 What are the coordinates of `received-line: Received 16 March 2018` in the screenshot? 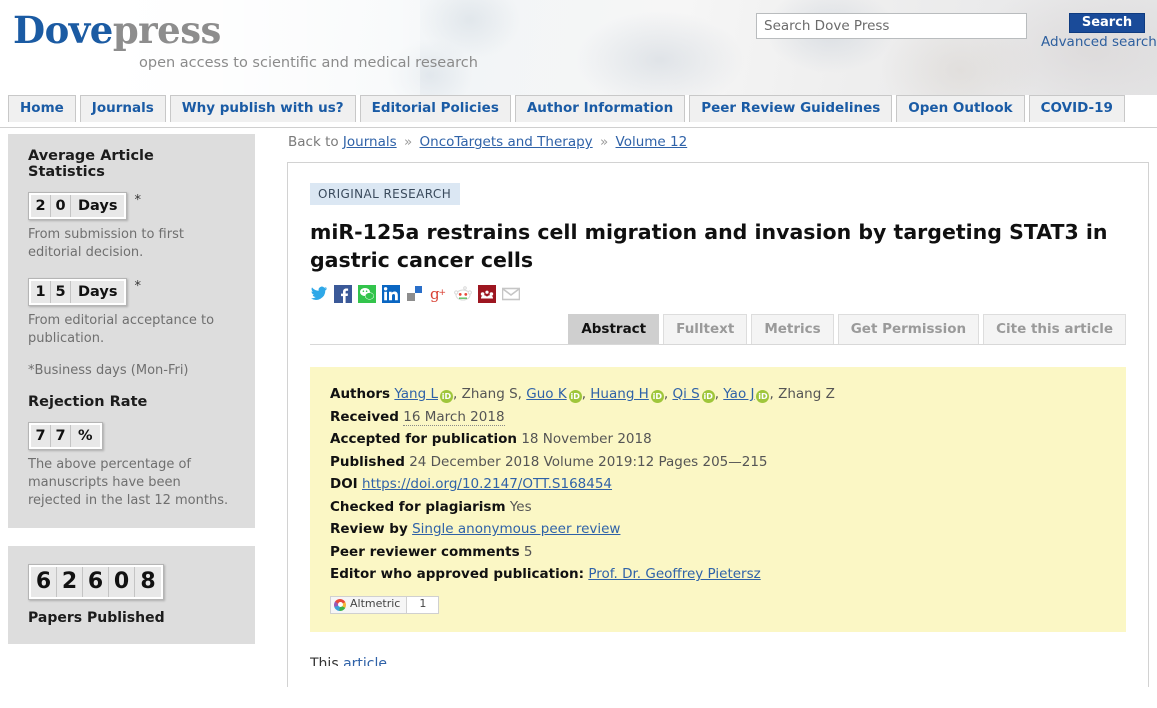 It's located at (718, 417).